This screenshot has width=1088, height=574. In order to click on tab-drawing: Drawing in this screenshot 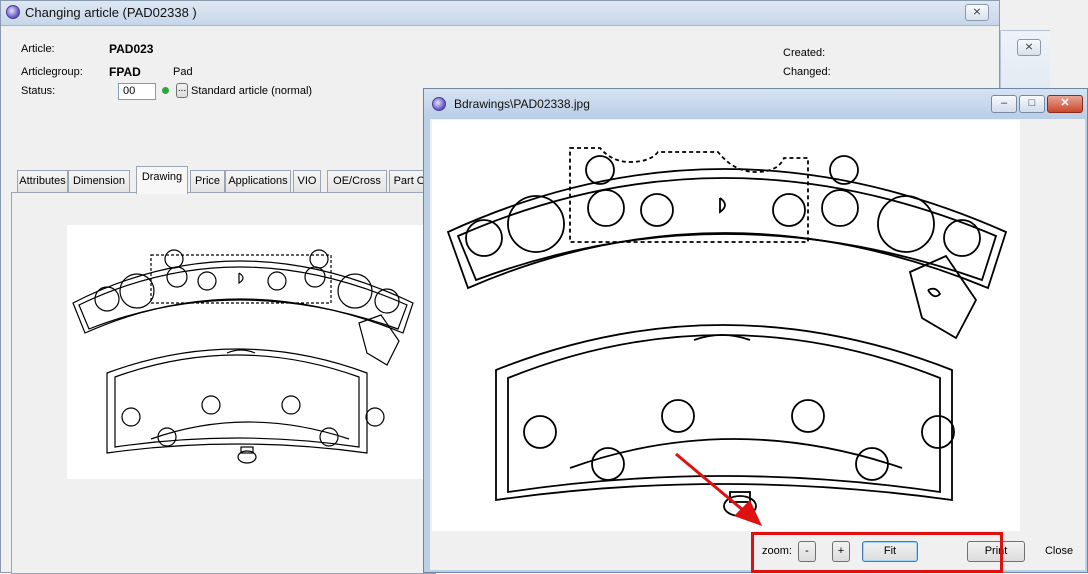, I will do `click(162, 180)`.